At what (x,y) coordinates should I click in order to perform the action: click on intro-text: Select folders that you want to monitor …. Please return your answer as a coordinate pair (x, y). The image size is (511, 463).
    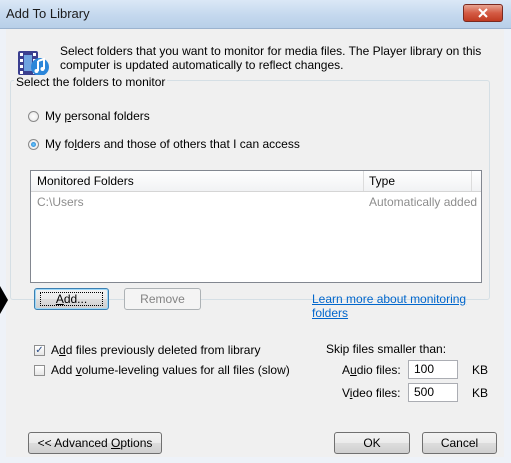
    Looking at the image, I should click on (271, 58).